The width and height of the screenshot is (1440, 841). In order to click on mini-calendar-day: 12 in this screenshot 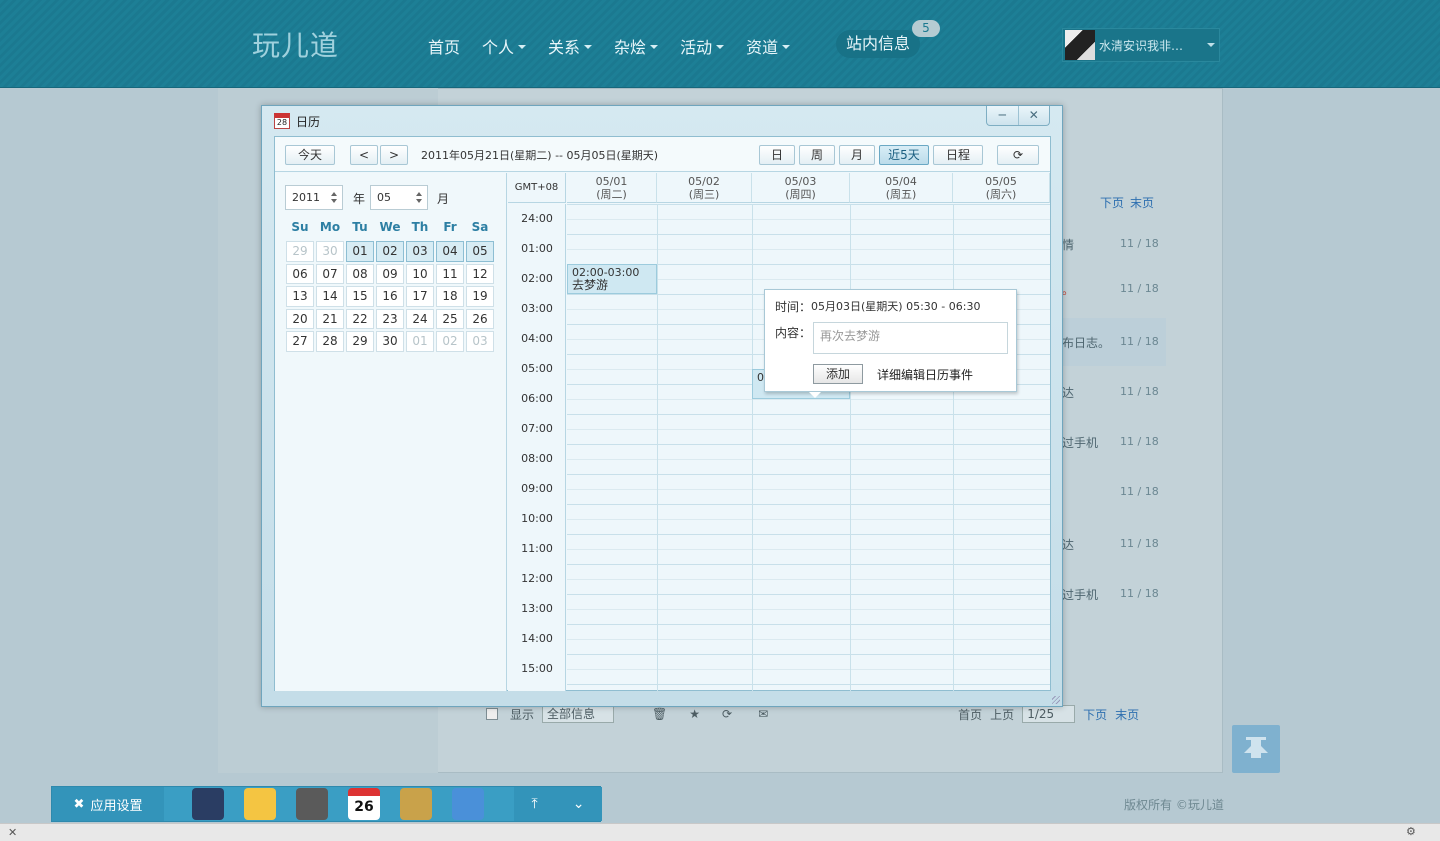, I will do `click(480, 274)`.